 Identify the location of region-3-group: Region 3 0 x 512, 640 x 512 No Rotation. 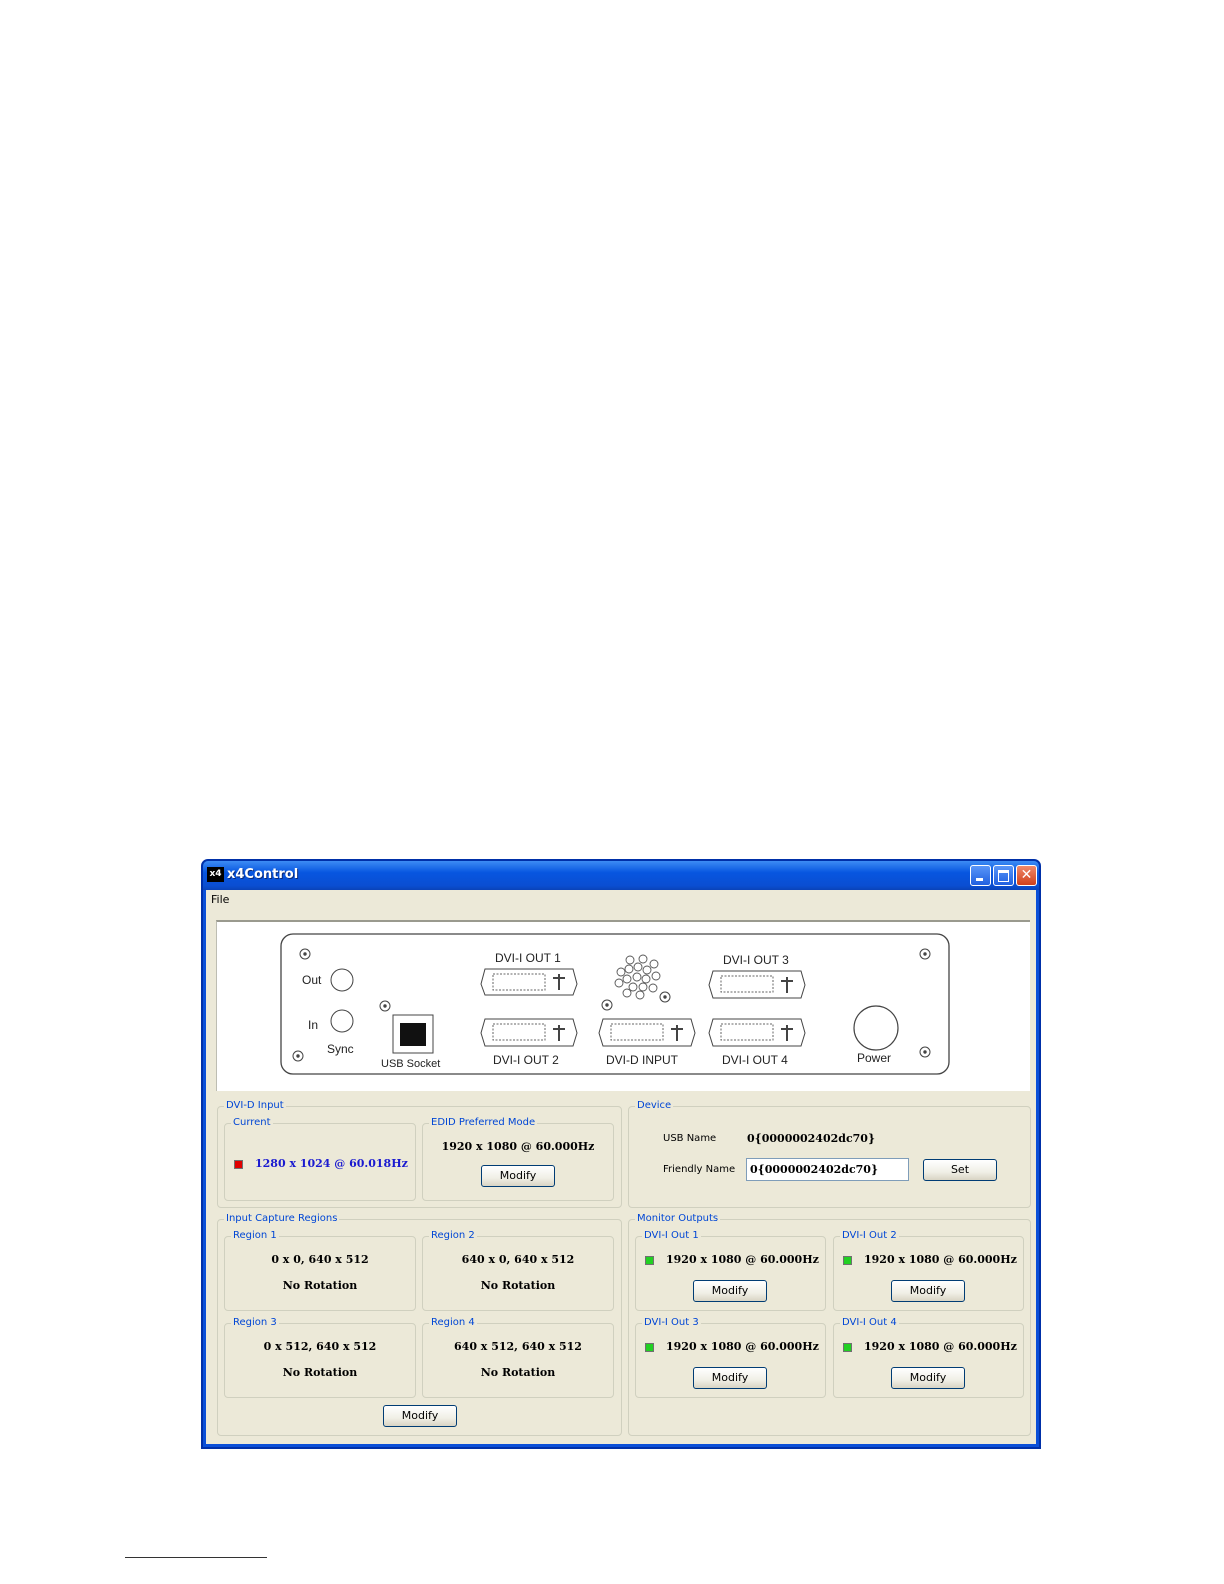
(320, 1357).